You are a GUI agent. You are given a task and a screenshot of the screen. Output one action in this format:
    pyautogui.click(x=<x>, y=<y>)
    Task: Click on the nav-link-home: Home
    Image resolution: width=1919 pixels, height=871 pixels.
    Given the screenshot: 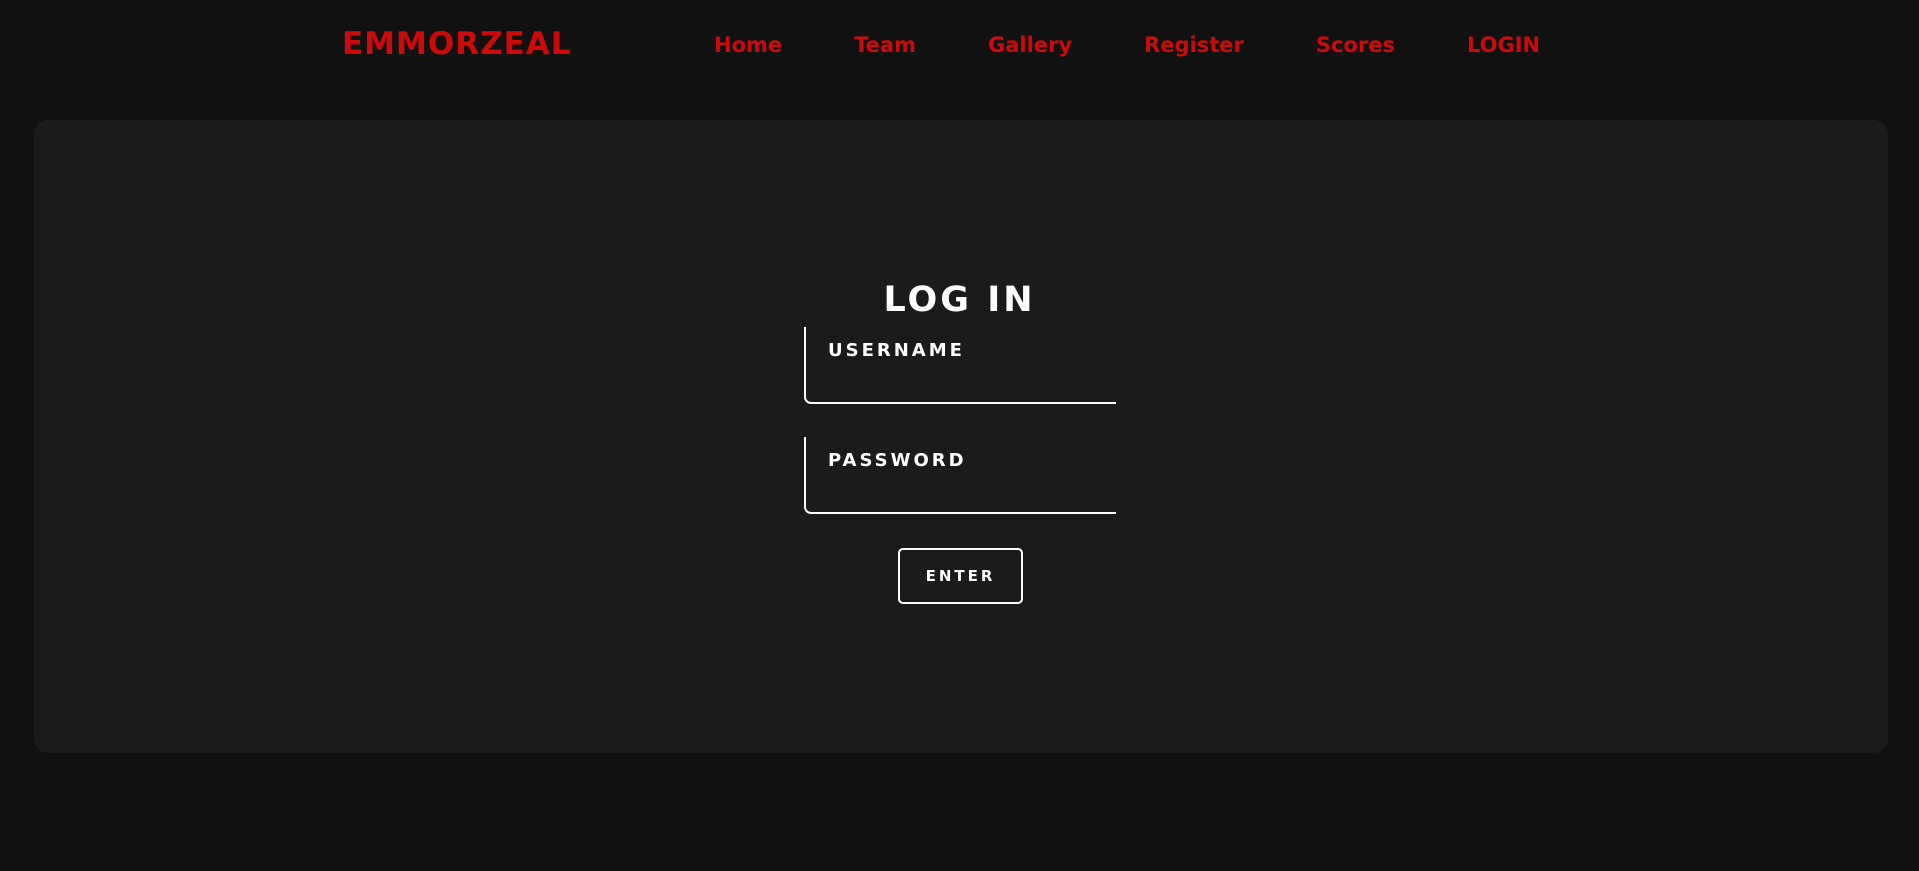 What is the action you would take?
    pyautogui.click(x=748, y=45)
    